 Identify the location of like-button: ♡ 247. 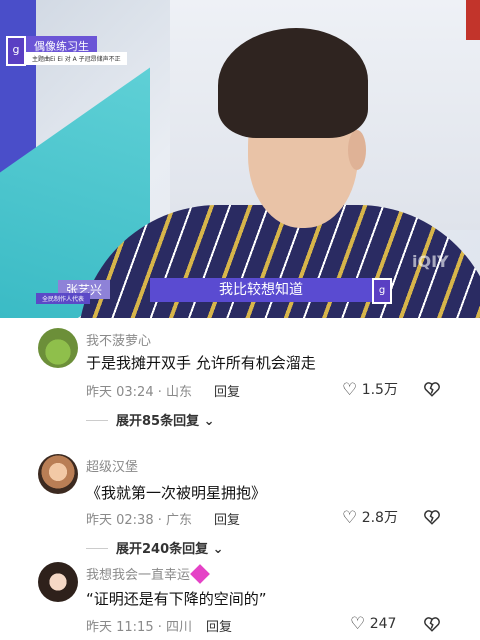
(373, 624).